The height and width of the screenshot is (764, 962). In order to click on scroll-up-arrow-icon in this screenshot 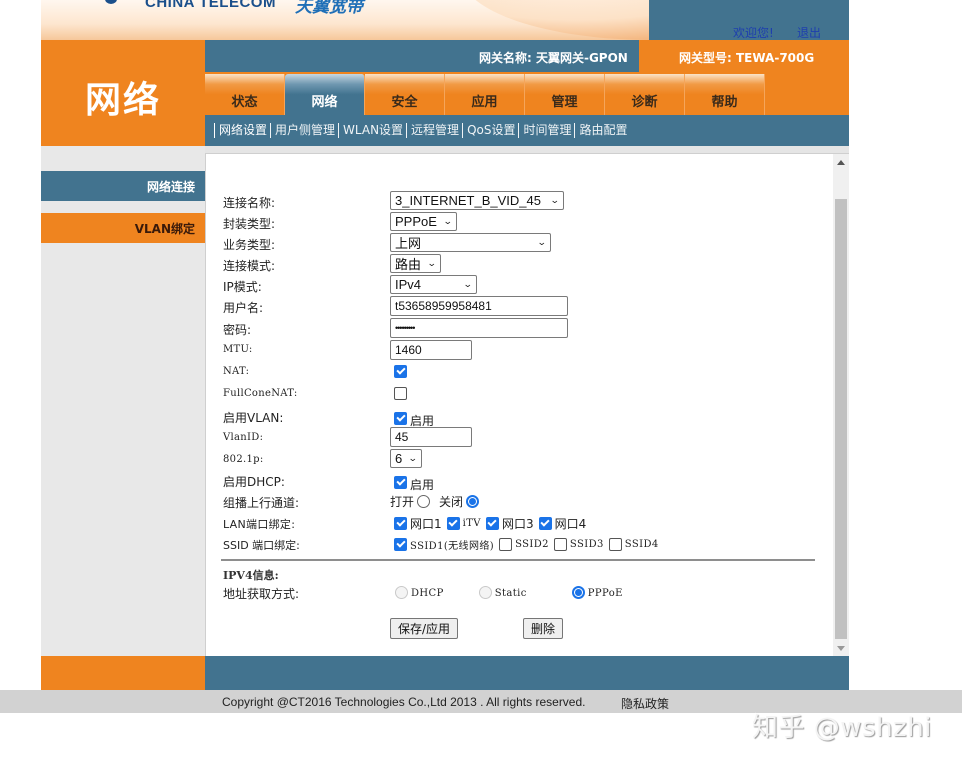, I will do `click(841, 162)`.